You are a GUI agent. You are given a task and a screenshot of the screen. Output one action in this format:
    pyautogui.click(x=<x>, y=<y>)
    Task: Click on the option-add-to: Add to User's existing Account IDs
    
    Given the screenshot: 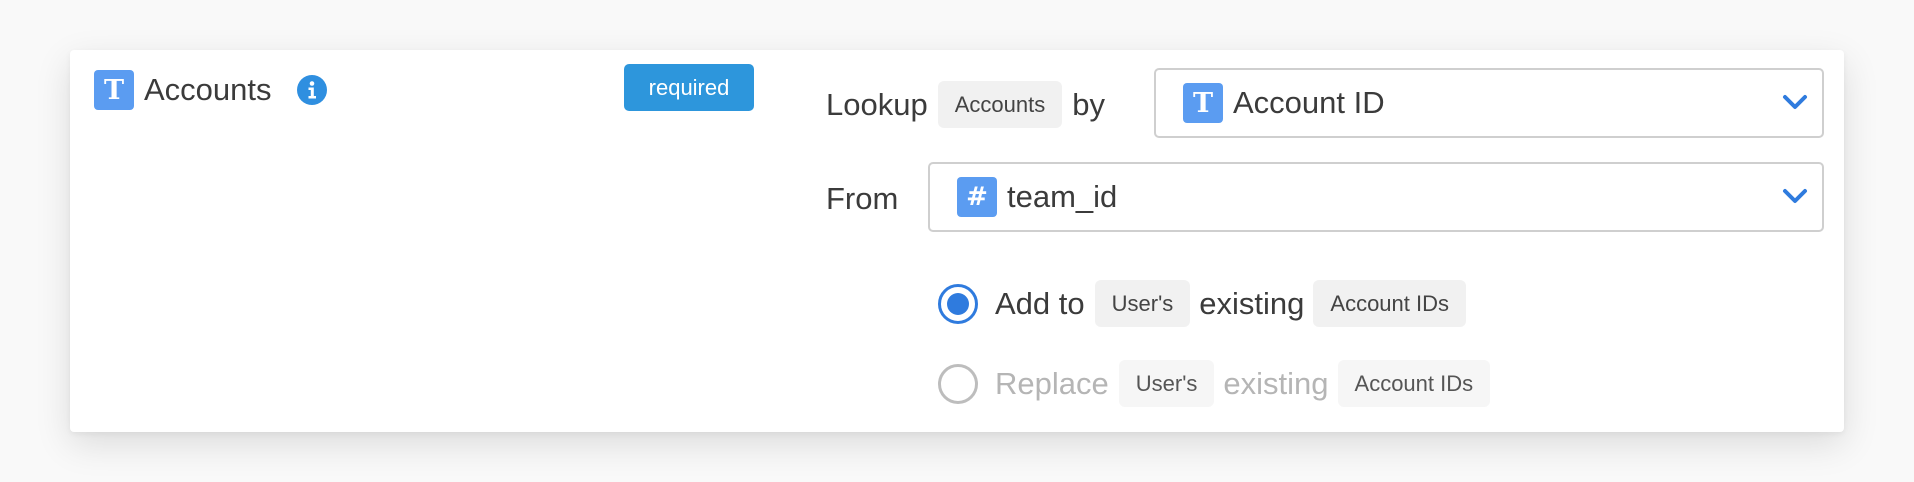 What is the action you would take?
    pyautogui.click(x=1202, y=303)
    